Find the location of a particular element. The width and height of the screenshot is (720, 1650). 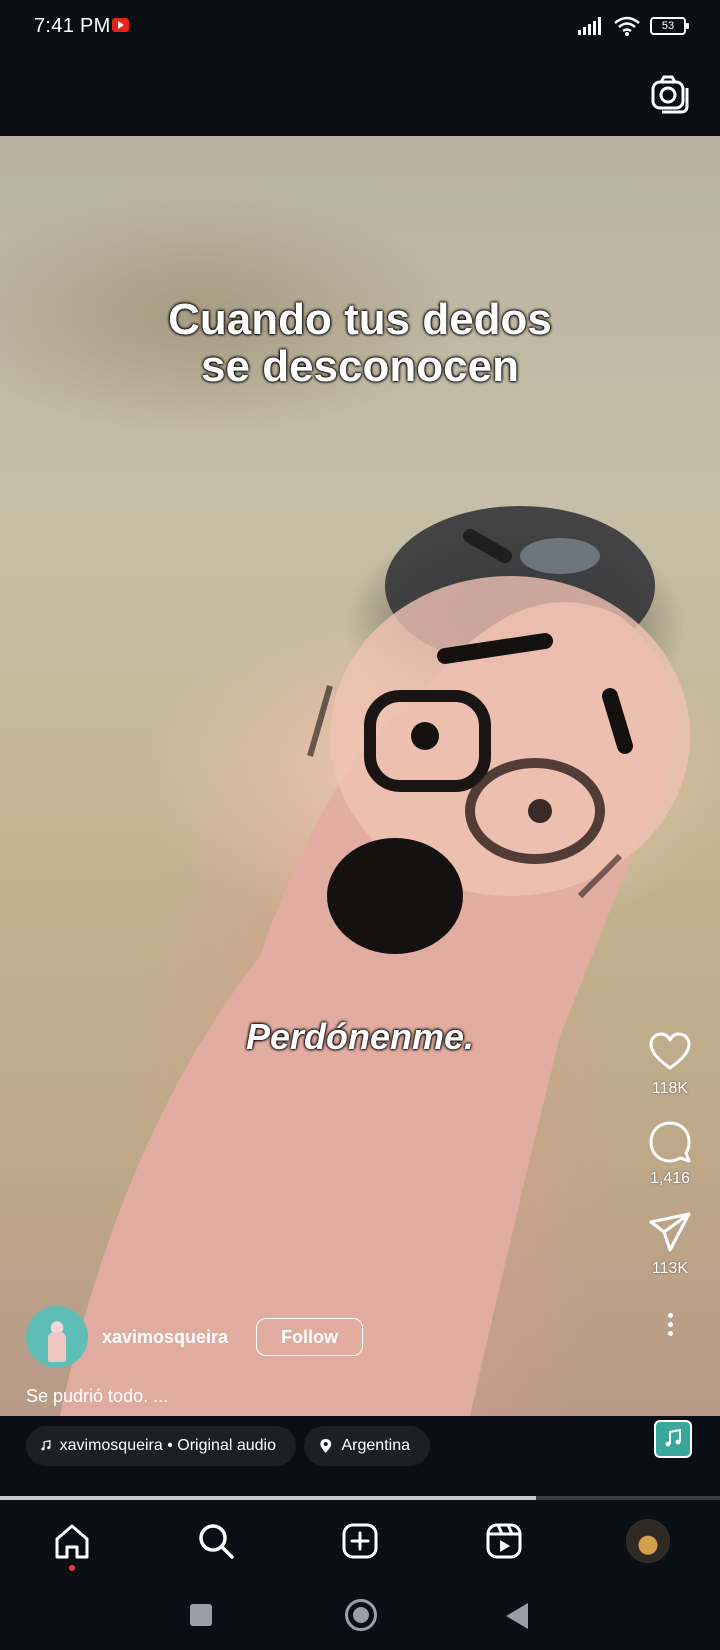

search-icon is located at coordinates (216, 1541).